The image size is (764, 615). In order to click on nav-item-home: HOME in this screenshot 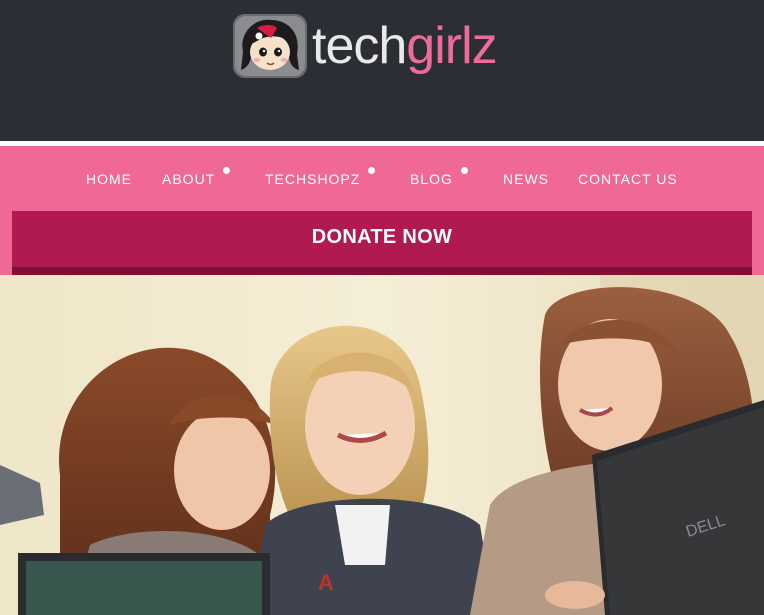, I will do `click(109, 179)`.